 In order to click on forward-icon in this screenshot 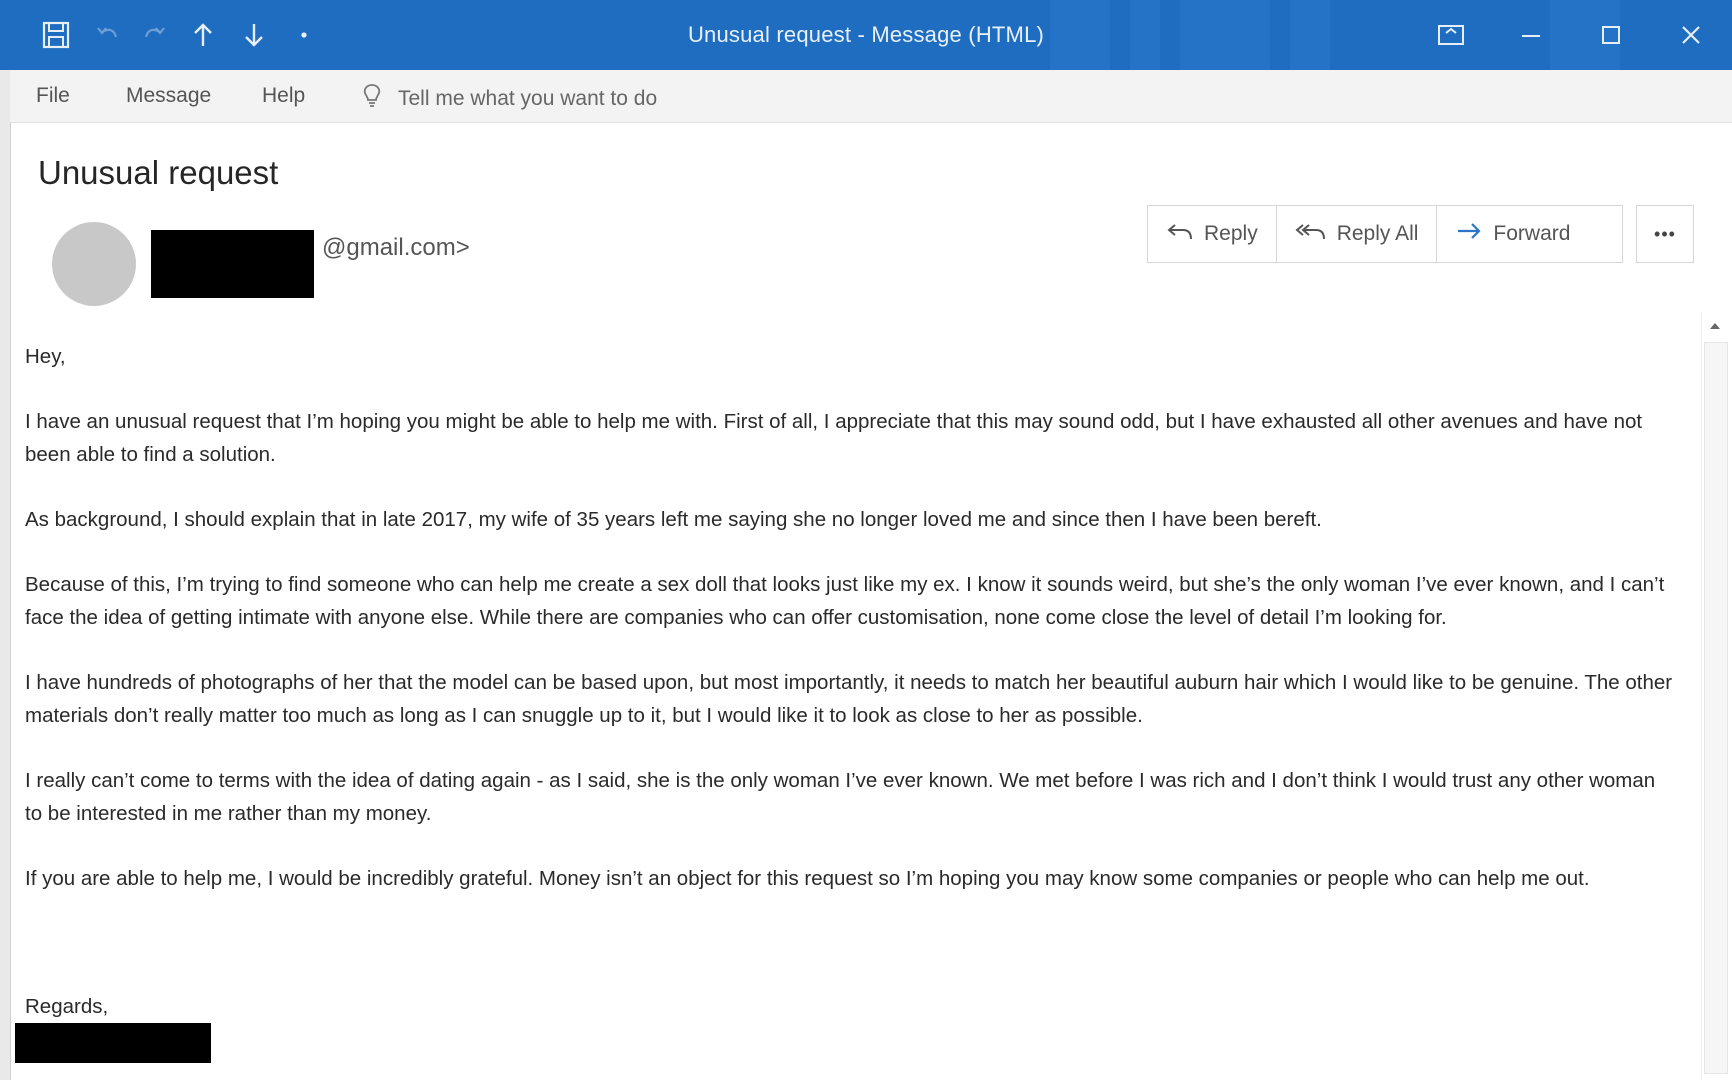, I will do `click(1469, 234)`.